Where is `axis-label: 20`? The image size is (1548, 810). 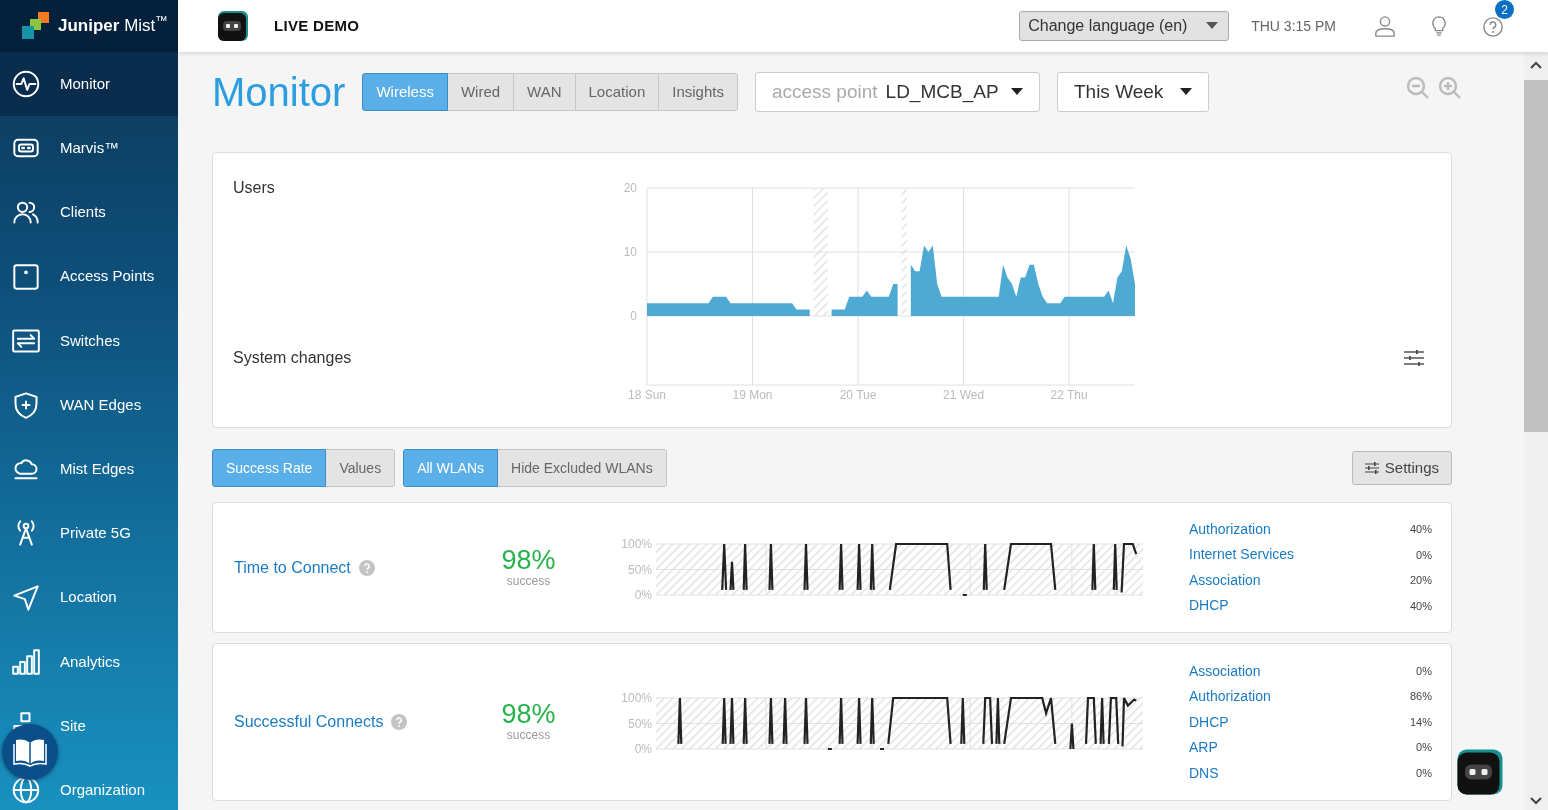 axis-label: 20 is located at coordinates (630, 188).